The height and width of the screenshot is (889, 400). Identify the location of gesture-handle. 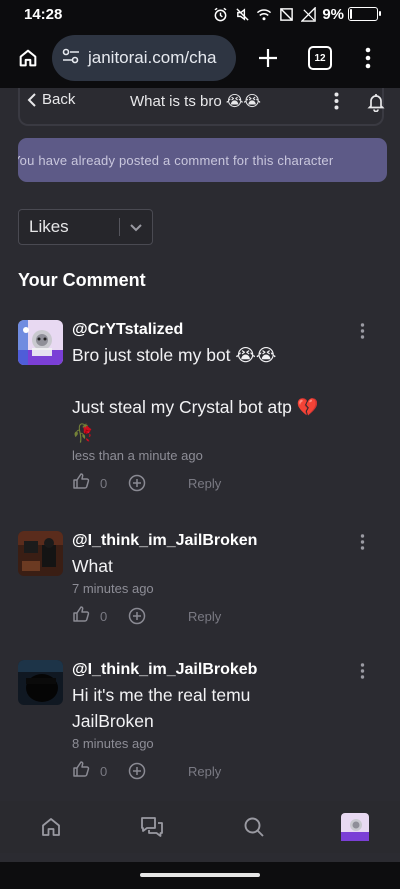
(200, 875).